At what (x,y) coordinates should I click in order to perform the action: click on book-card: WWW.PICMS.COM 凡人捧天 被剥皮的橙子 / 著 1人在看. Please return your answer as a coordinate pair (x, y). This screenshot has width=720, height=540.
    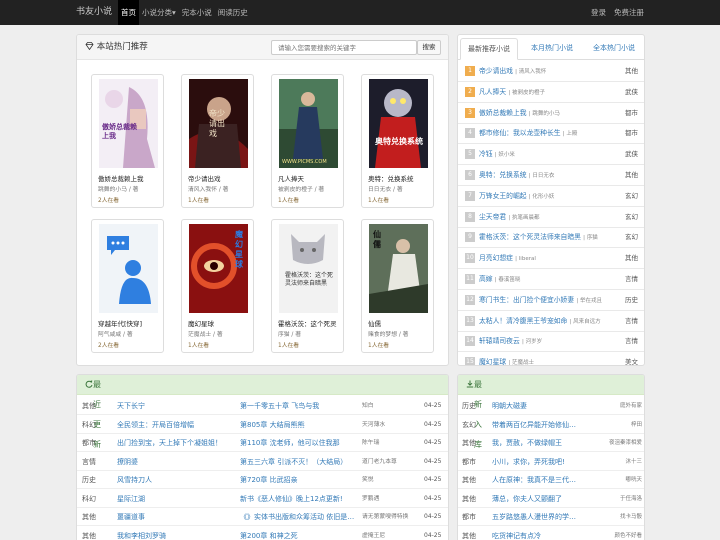
    Looking at the image, I should click on (307, 141).